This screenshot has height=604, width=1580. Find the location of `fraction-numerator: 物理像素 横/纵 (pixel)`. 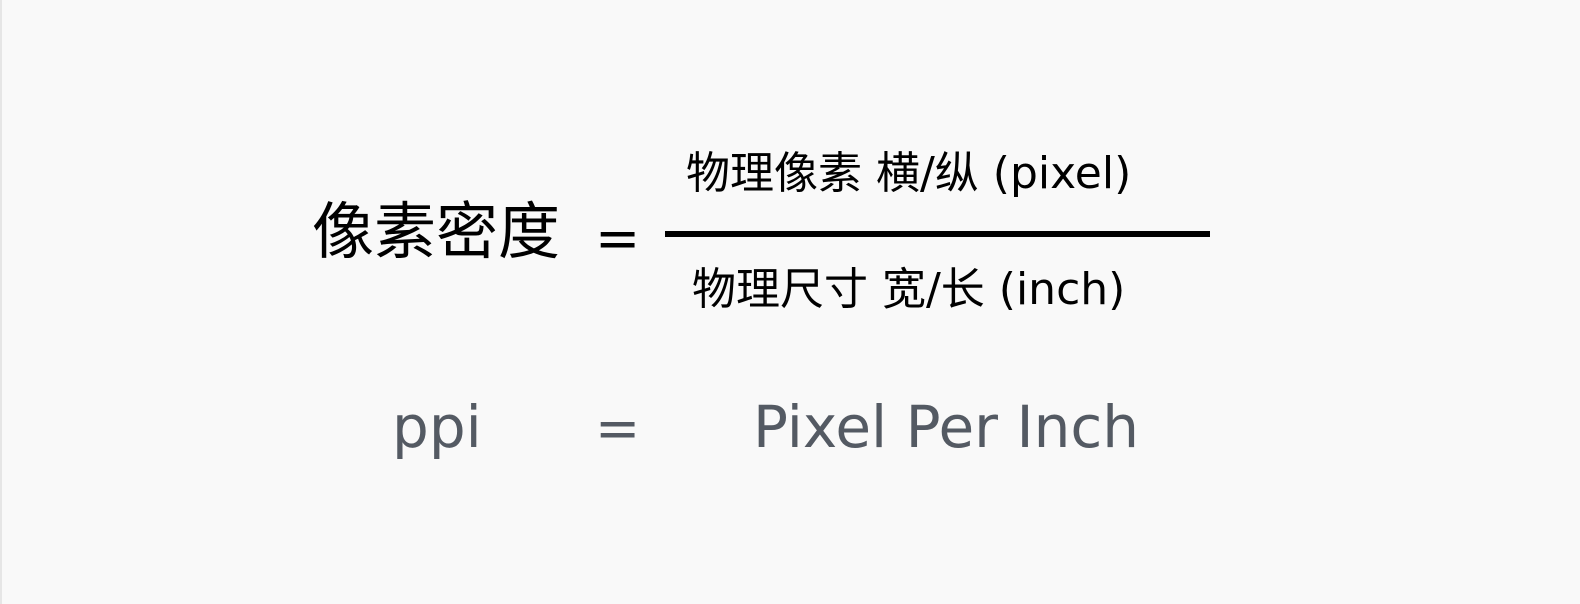

fraction-numerator: 物理像素 横/纵 (pixel) is located at coordinates (909, 173).